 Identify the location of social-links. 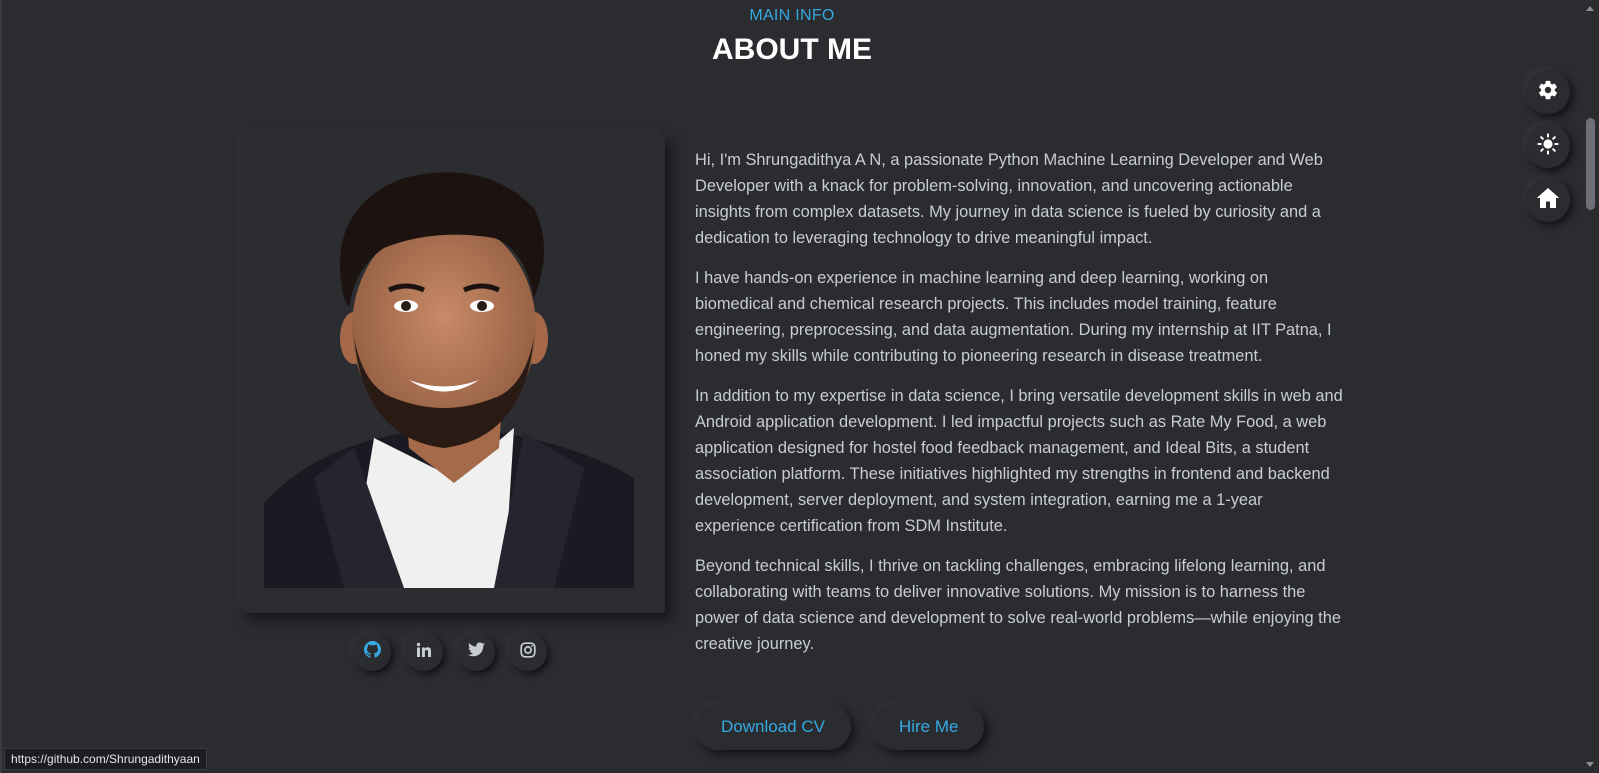
(450, 652).